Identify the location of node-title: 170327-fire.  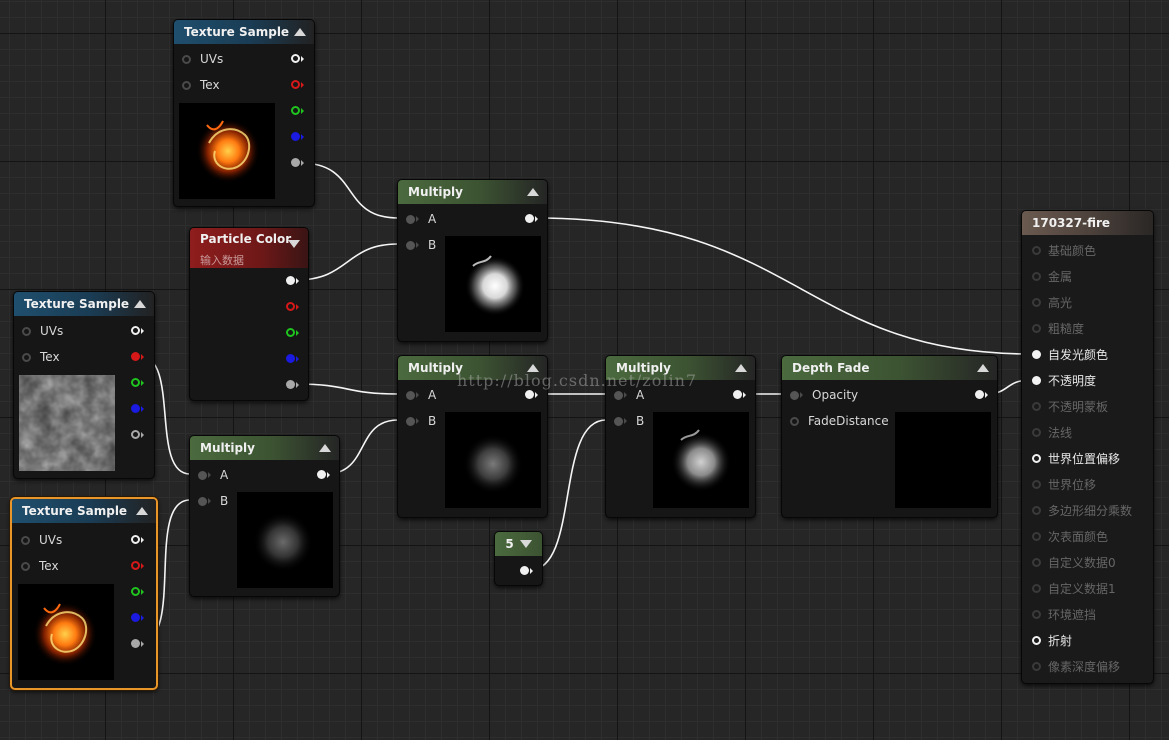
(1071, 223).